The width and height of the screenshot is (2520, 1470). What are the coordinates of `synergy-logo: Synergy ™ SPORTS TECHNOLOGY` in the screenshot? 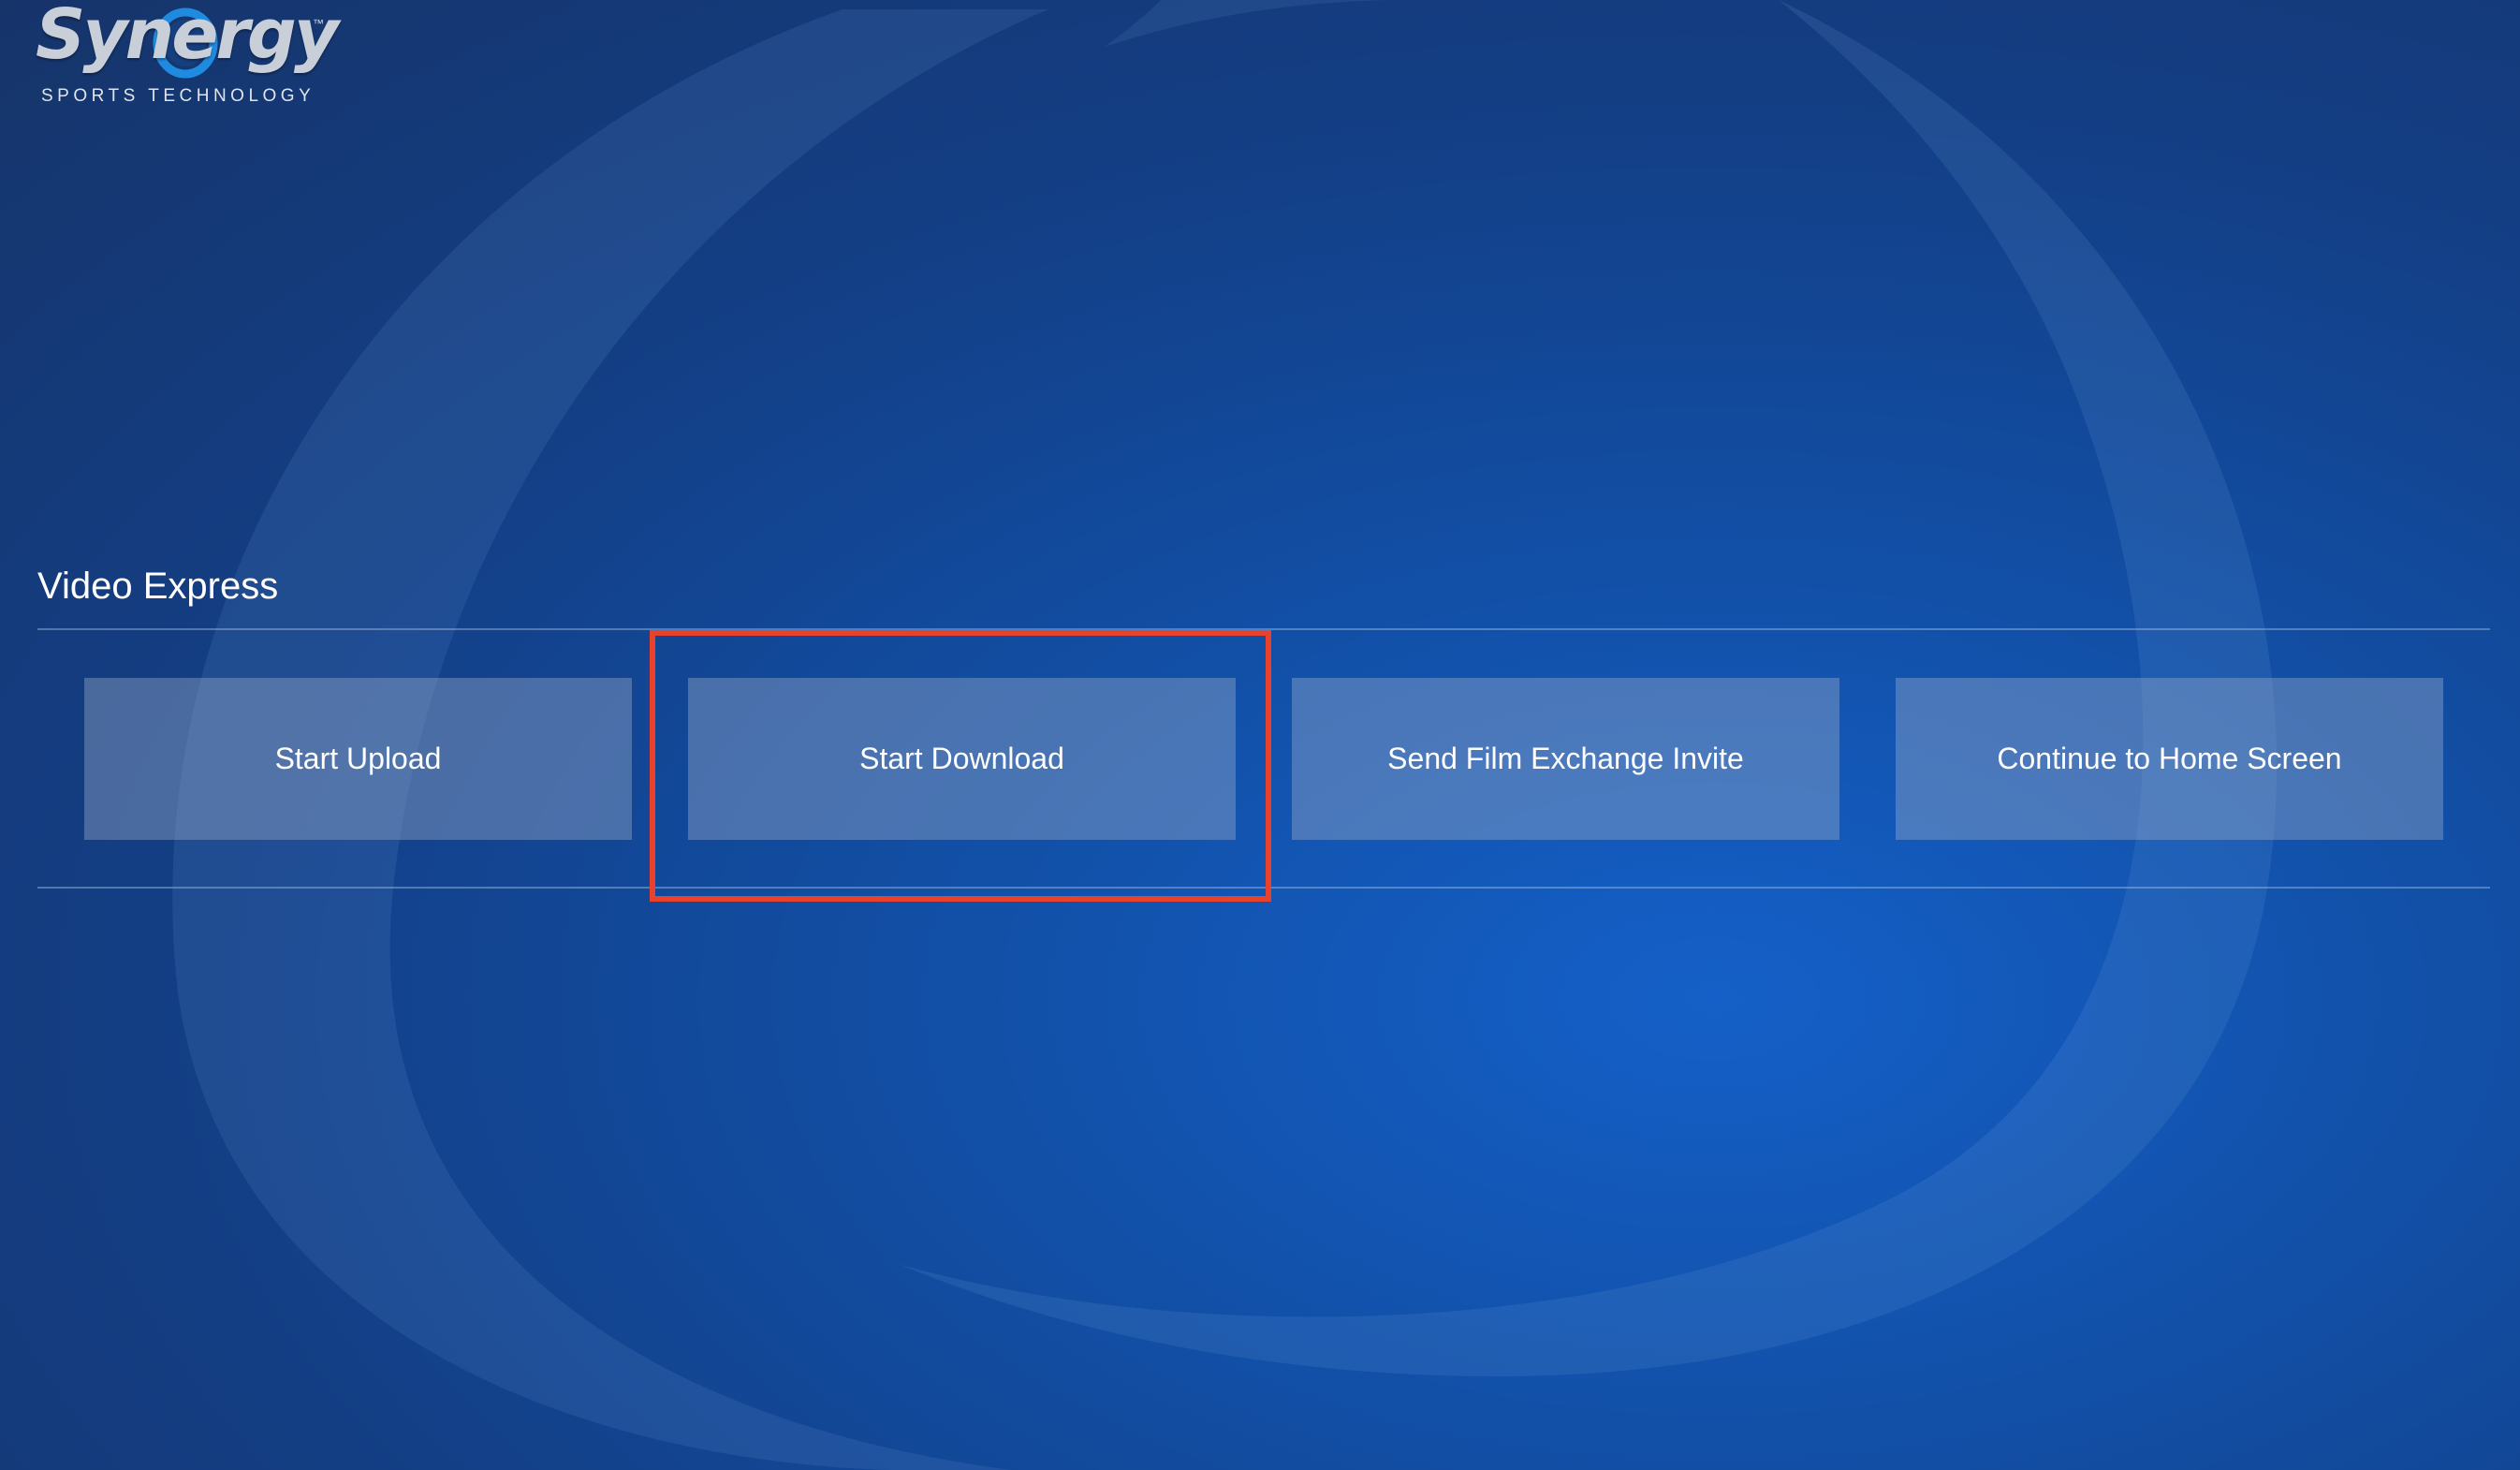 It's located at (190, 56).